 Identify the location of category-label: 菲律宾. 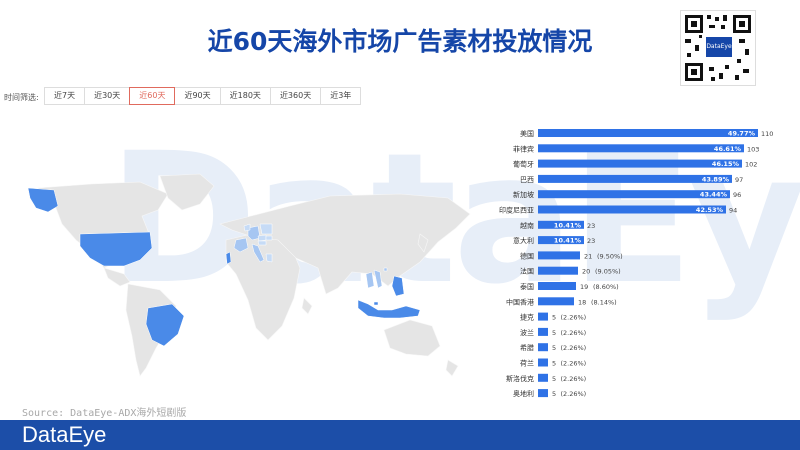
(523, 148).